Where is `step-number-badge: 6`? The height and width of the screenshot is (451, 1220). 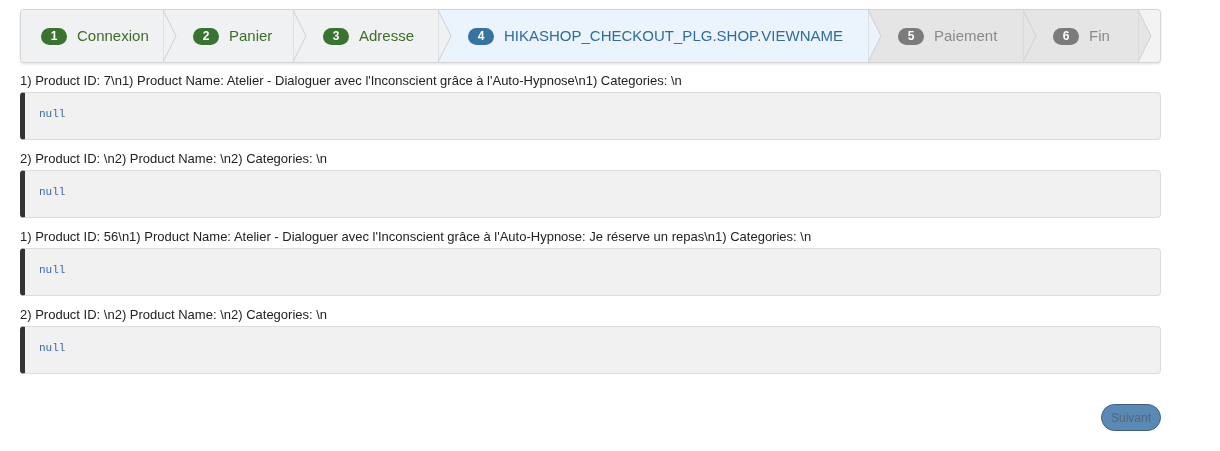
step-number-badge: 6 is located at coordinates (1066, 36).